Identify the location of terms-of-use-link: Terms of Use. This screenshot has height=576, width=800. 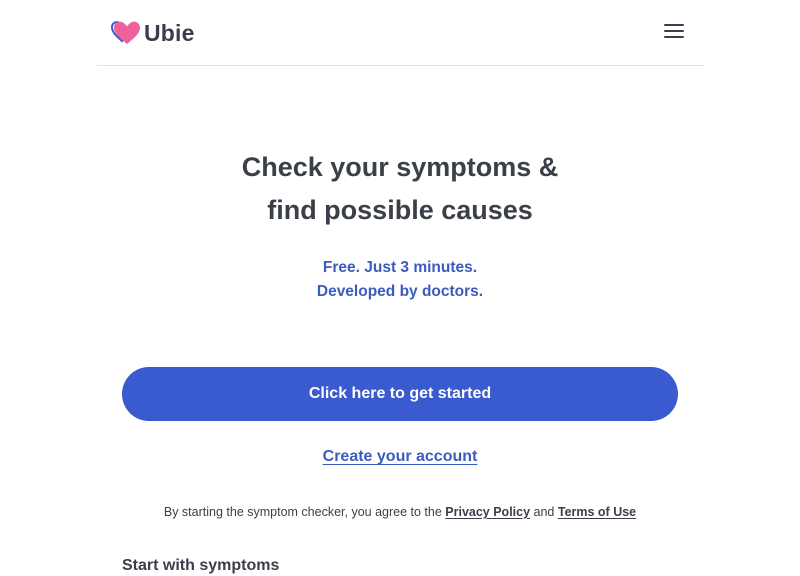
(597, 512).